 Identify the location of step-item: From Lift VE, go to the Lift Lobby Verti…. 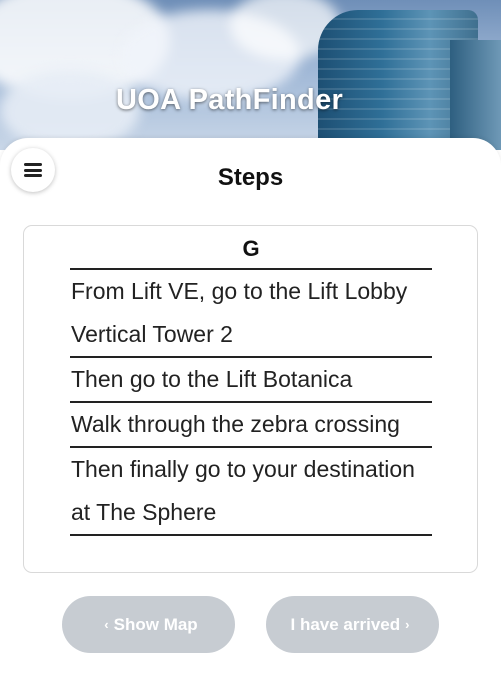
(251, 314).